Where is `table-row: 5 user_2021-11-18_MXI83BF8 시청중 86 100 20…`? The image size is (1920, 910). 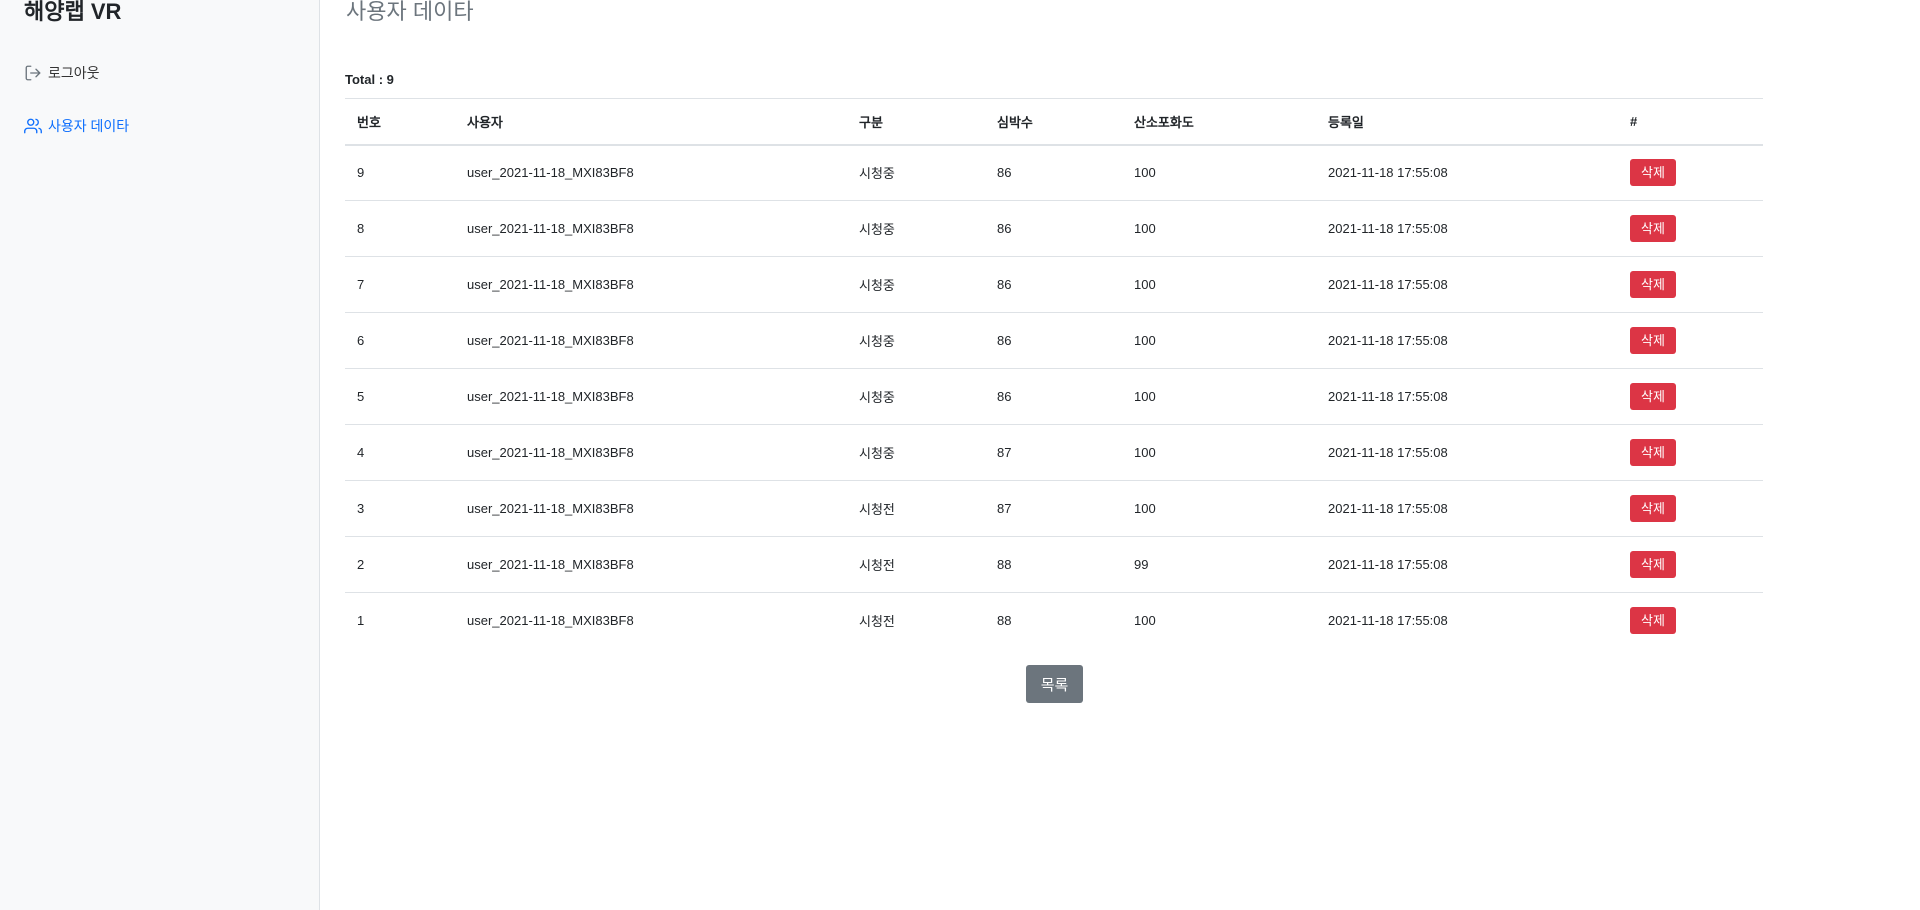 table-row: 5 user_2021-11-18_MXI83BF8 시청중 86 100 20… is located at coordinates (1054, 396).